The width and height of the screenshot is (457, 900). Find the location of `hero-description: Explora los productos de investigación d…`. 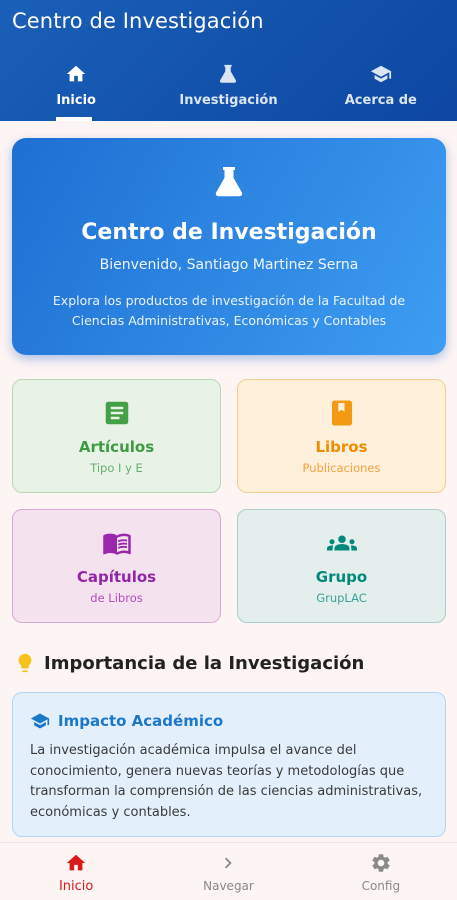

hero-description: Explora los productos de investigación d… is located at coordinates (229, 310).